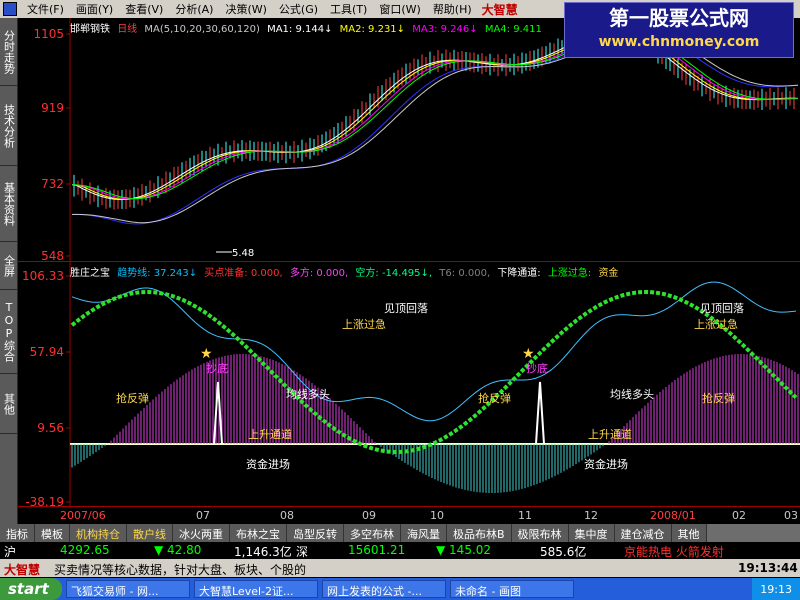 Image resolution: width=800 pixels, height=600 pixels. I want to click on menu-tools: 工具(T), so click(348, 9).